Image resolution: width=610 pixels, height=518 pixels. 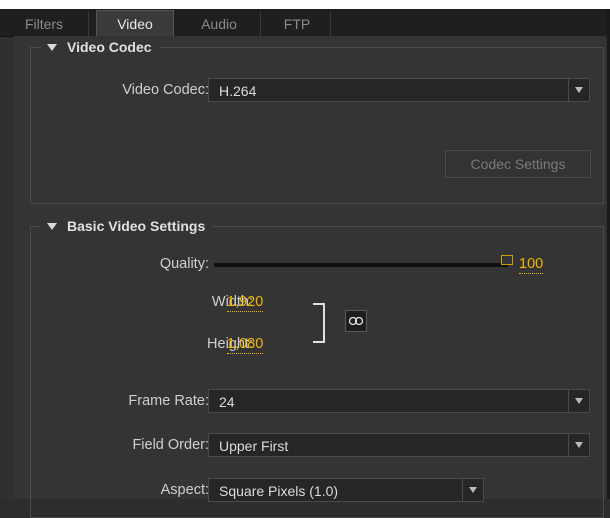 What do you see at coordinates (165, 90) in the screenshot?
I see `video-codec-label: Video Codec:` at bounding box center [165, 90].